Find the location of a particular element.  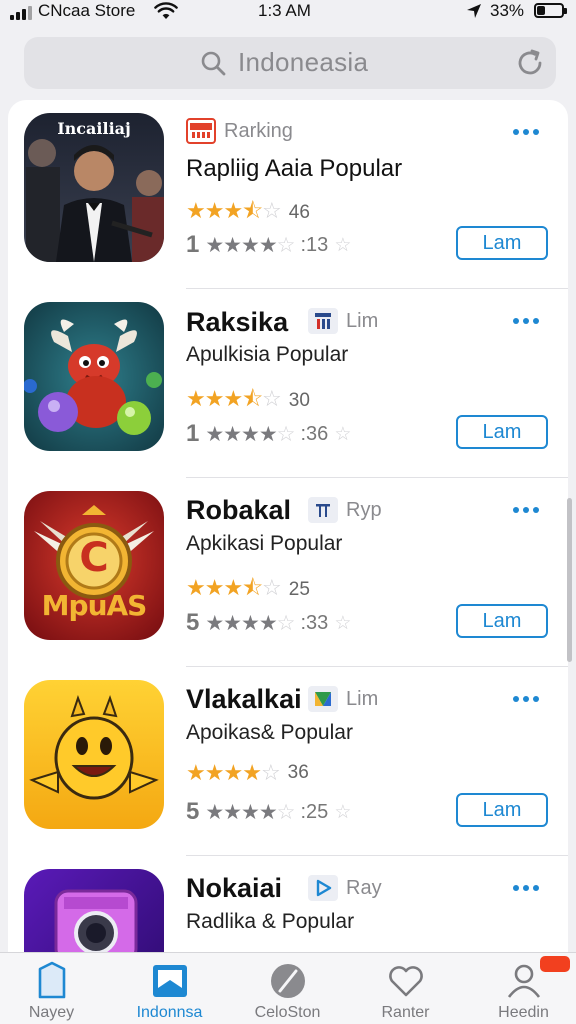

rating: ★★★⯪☆ 25 is located at coordinates (248, 590).